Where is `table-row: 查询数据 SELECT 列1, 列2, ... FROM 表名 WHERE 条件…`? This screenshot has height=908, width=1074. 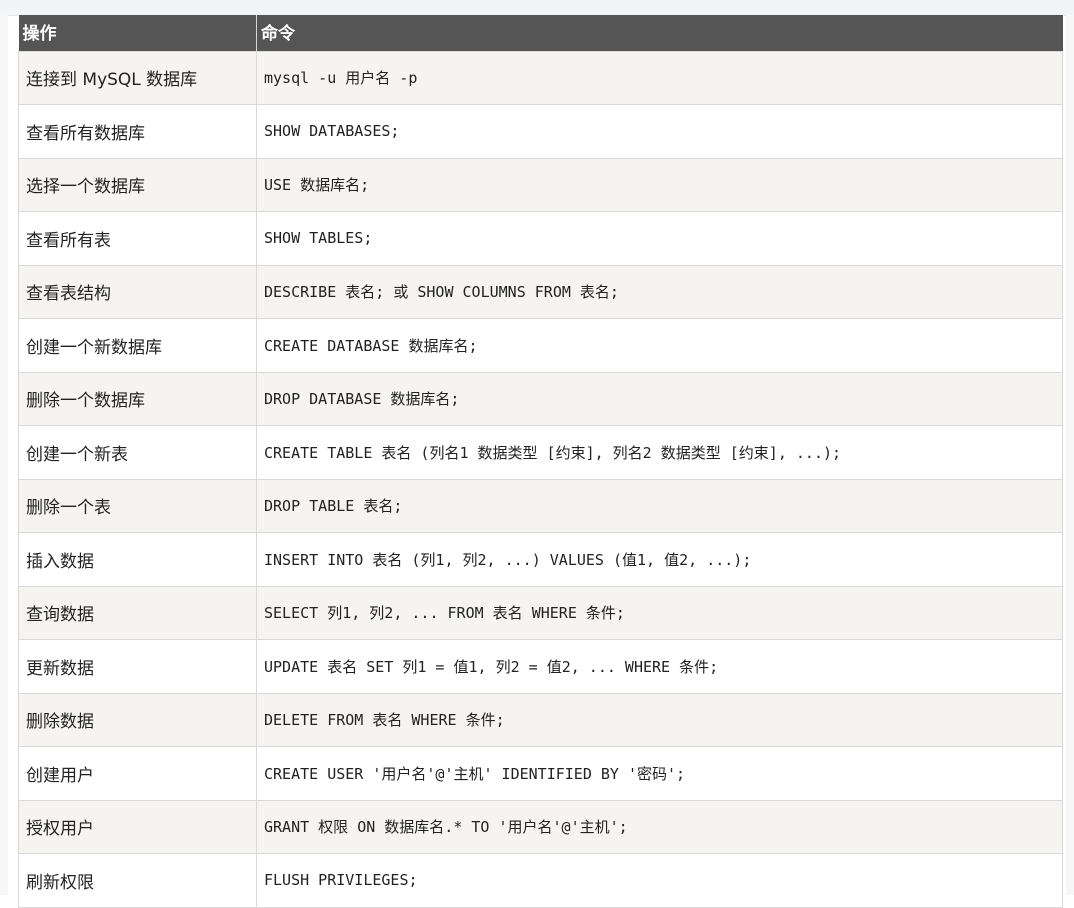 table-row: 查询数据 SELECT 列1, 列2, ... FROM 表名 WHERE 条件… is located at coordinates (540, 612).